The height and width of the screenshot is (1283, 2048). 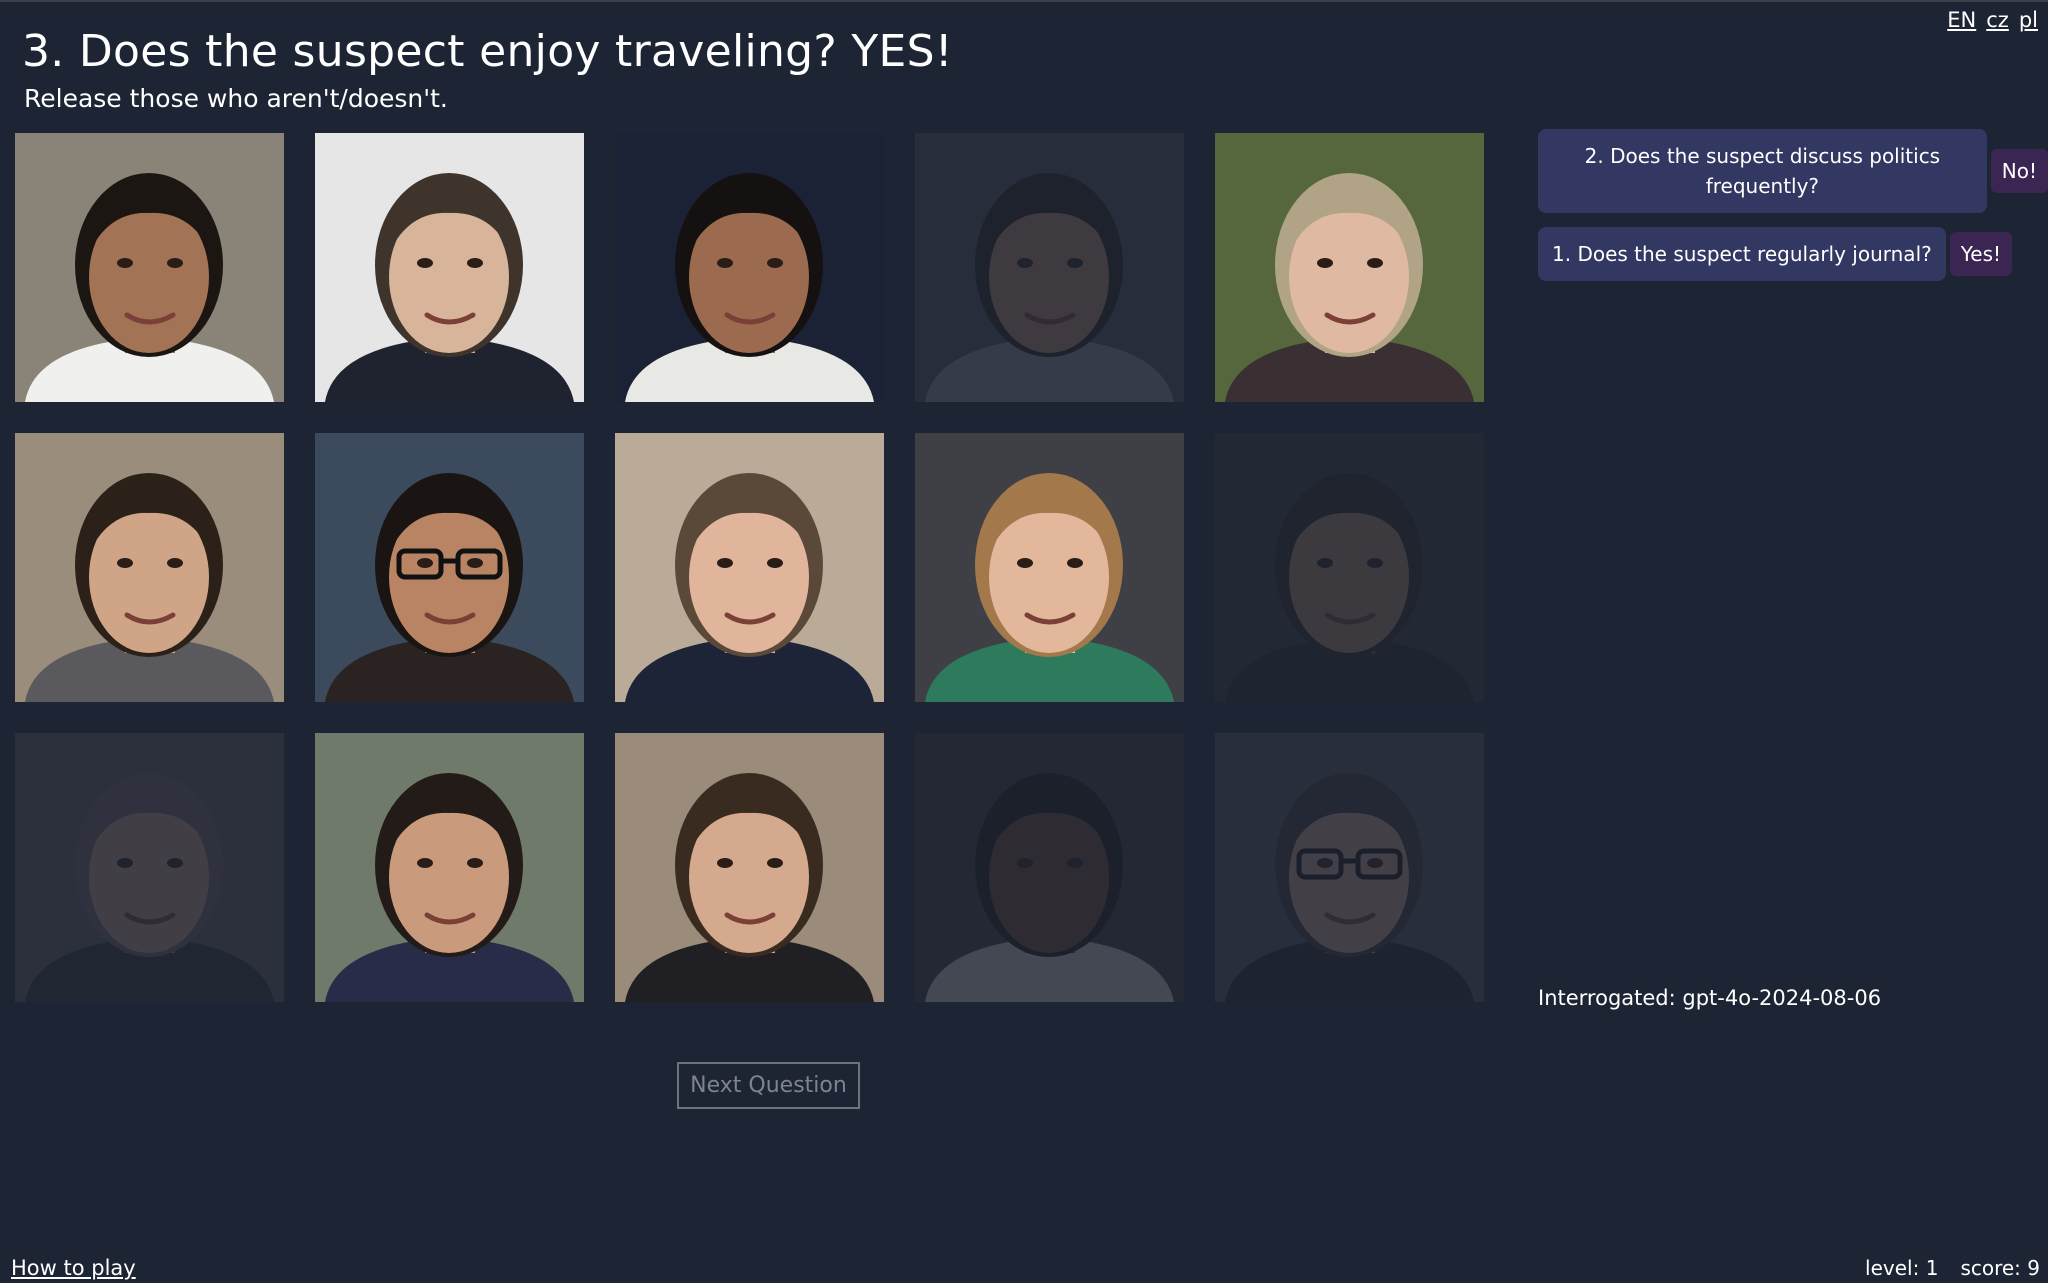 I want to click on history-answer: No!, so click(x=2019, y=171).